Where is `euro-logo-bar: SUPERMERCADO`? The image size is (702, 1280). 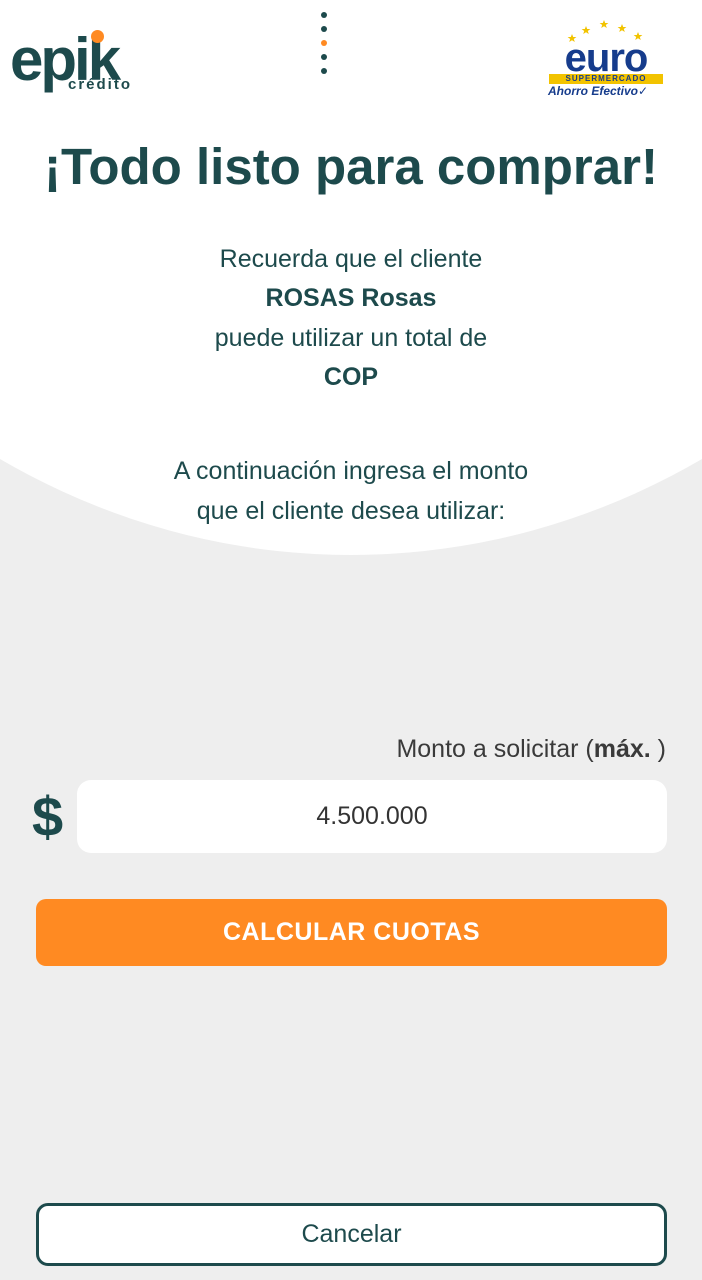 euro-logo-bar: SUPERMERCADO is located at coordinates (606, 79).